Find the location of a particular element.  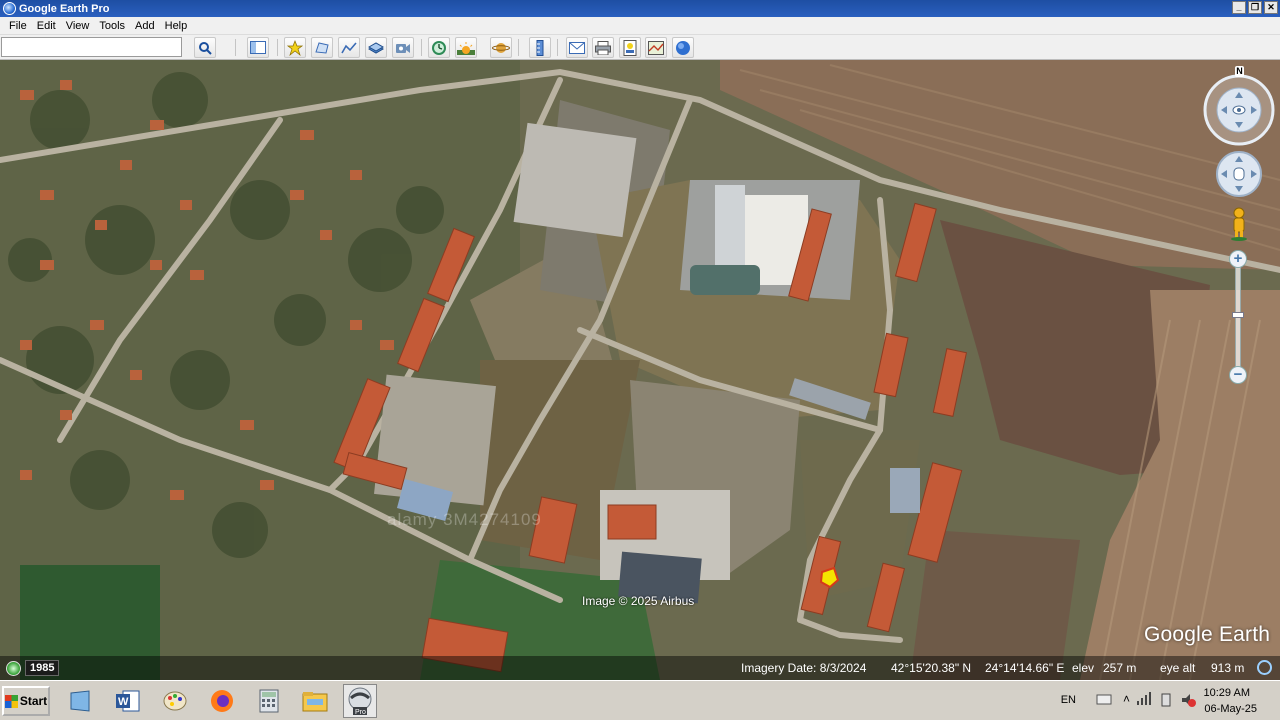

sunlight-button is located at coordinates (466, 47).